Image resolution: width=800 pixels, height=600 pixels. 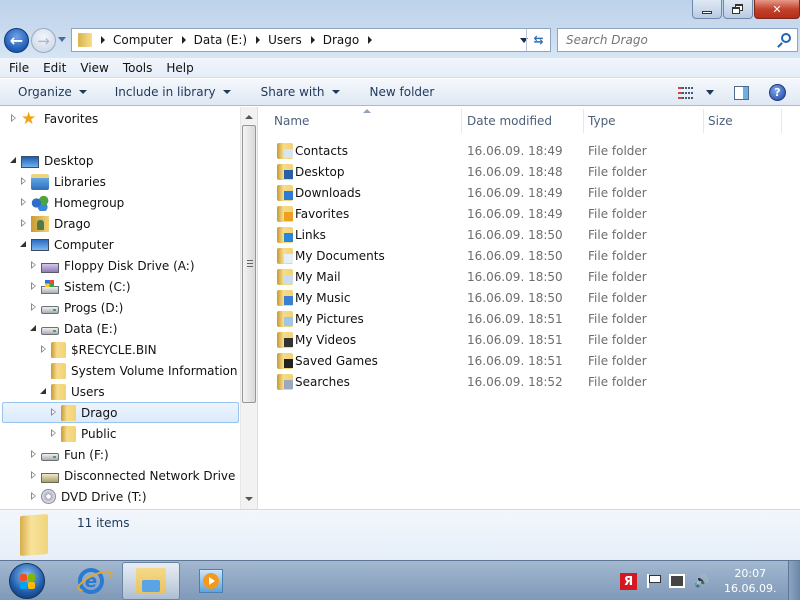 What do you see at coordinates (527, 234) in the screenshot?
I see `file-row: Links 16.06.09. 18:50 File folder` at bounding box center [527, 234].